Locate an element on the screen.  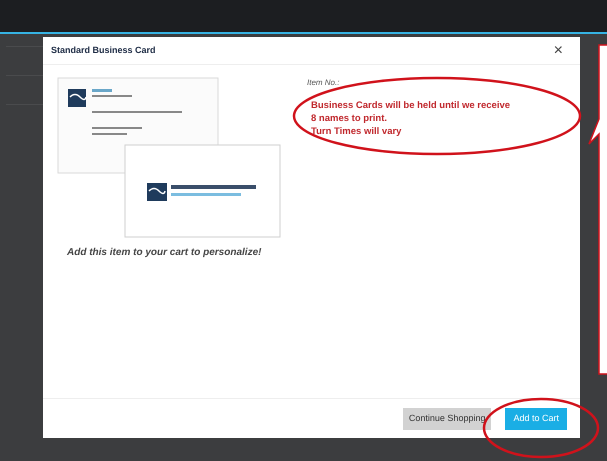
close-button: × is located at coordinates (558, 50).